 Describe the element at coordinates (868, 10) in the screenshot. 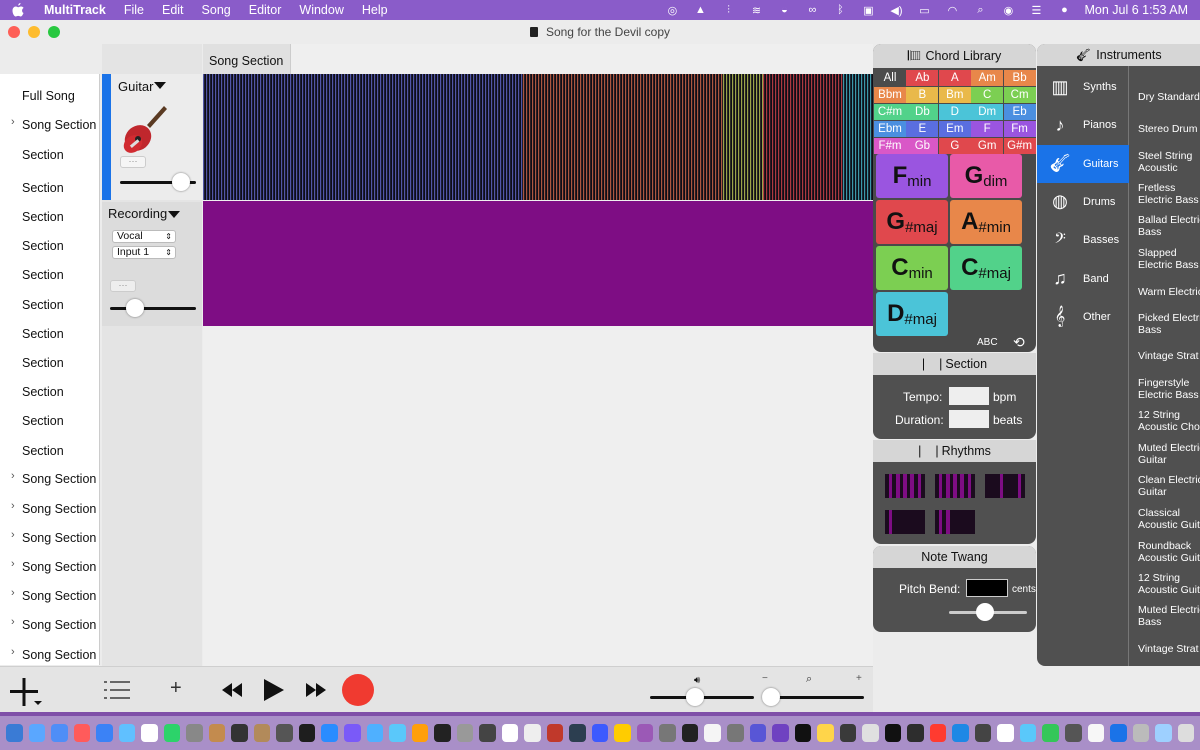

I see `display-icon: ▣` at that location.